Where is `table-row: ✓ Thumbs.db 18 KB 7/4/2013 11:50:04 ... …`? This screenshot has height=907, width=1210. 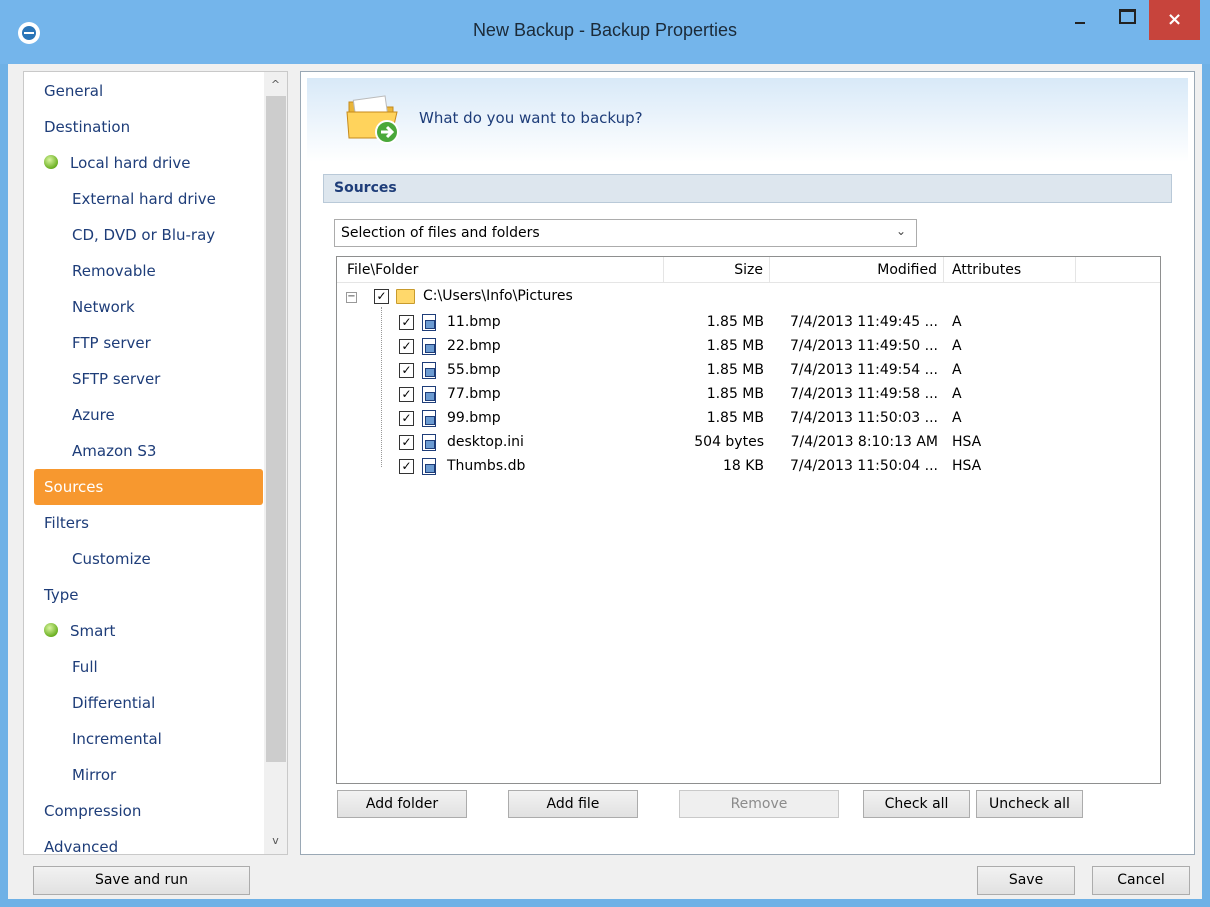 table-row: ✓ Thumbs.db 18 KB 7/4/2013 11:50:04 ... … is located at coordinates (748, 467).